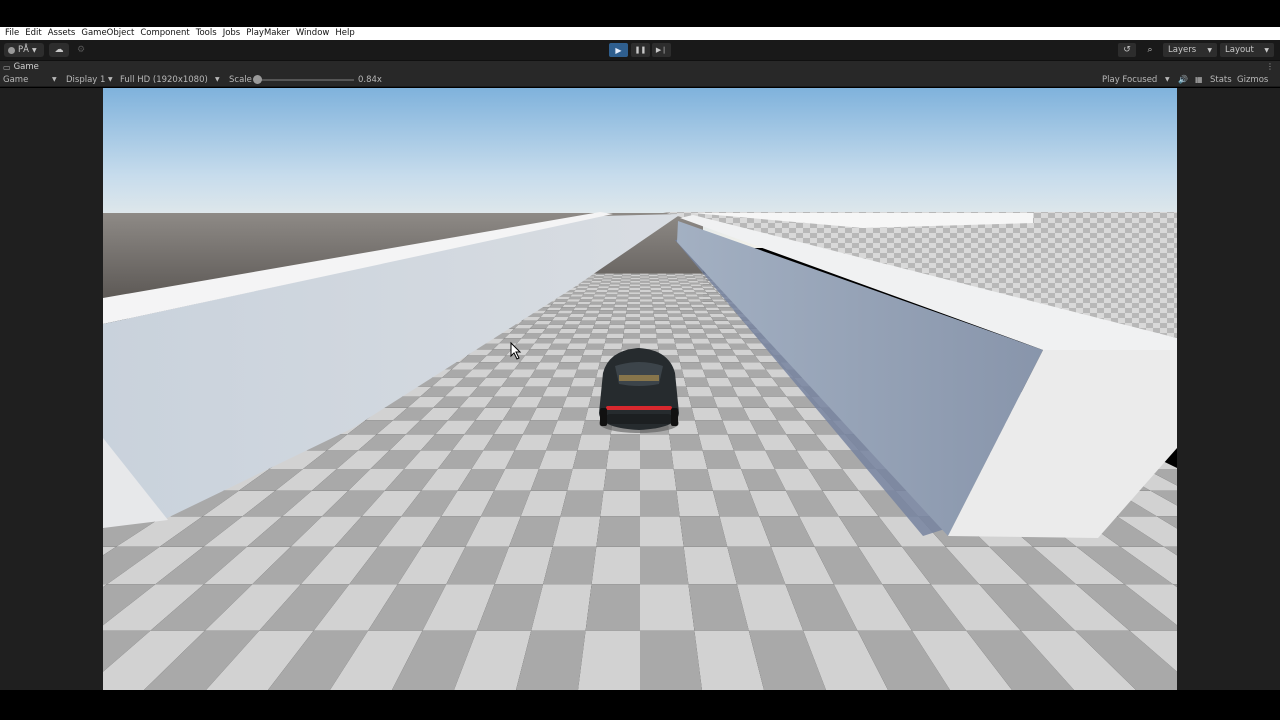 The image size is (1280, 720). I want to click on undo-history-button: ↺, so click(1127, 50).